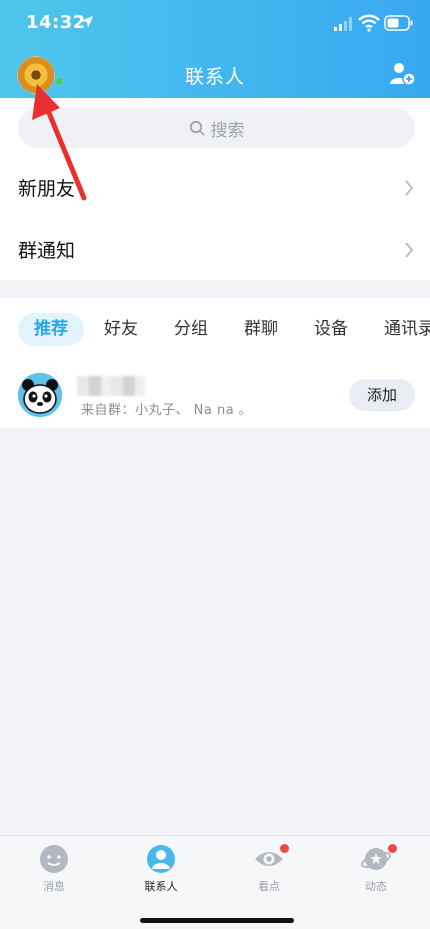  Describe the element at coordinates (161, 859) in the screenshot. I see `contacts-icon` at that location.